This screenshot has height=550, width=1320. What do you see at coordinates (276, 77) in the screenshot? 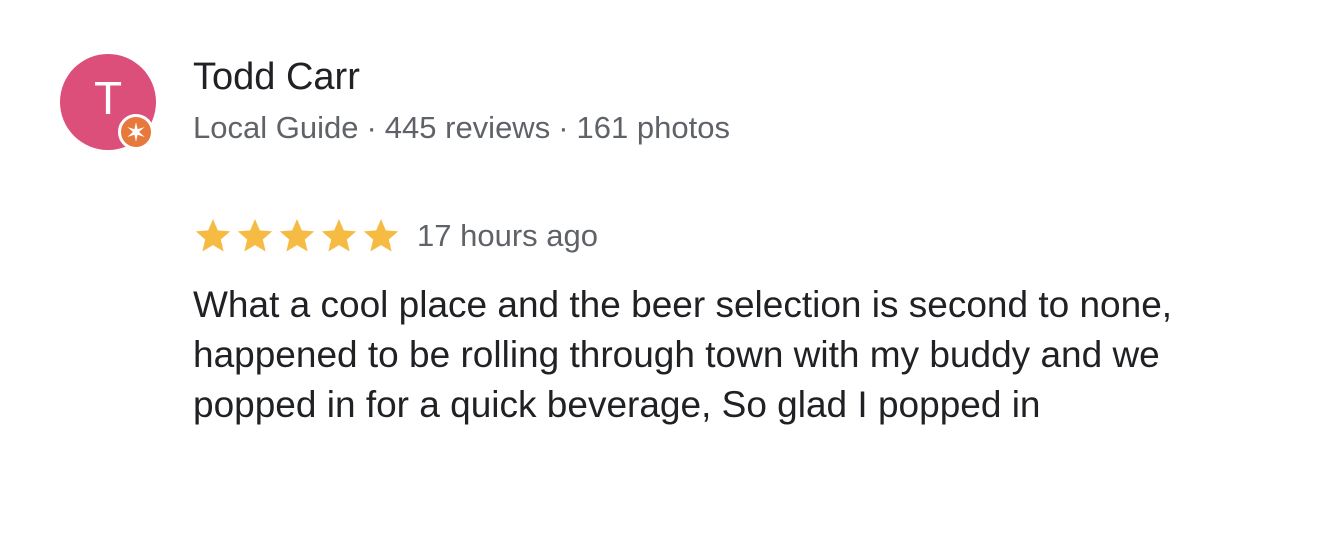
I see `reviewer-name: Todd Carr` at bounding box center [276, 77].